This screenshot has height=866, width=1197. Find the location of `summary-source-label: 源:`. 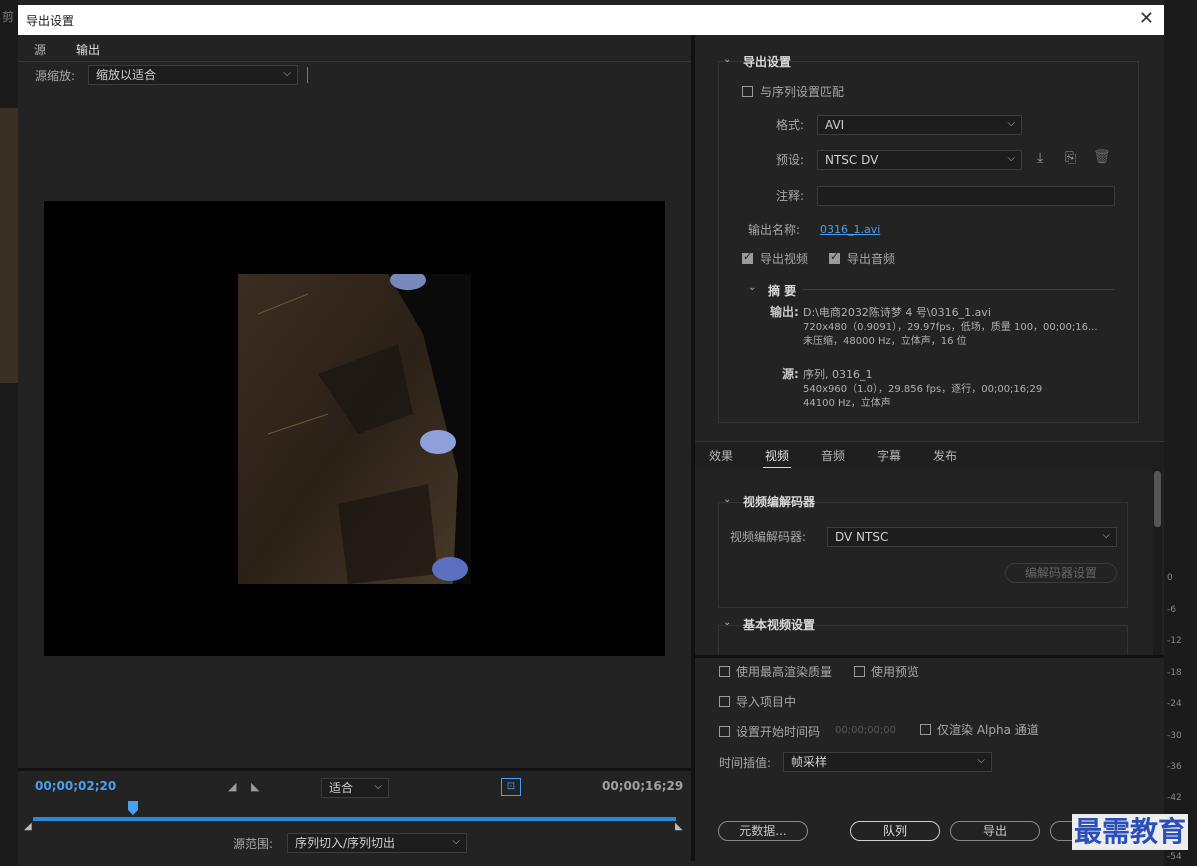

summary-source-label: 源: is located at coordinates (790, 374).